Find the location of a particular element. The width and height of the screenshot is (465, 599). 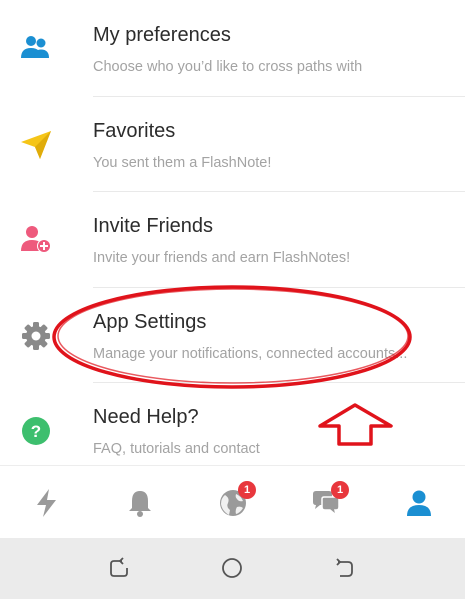

profile-icon is located at coordinates (419, 503).